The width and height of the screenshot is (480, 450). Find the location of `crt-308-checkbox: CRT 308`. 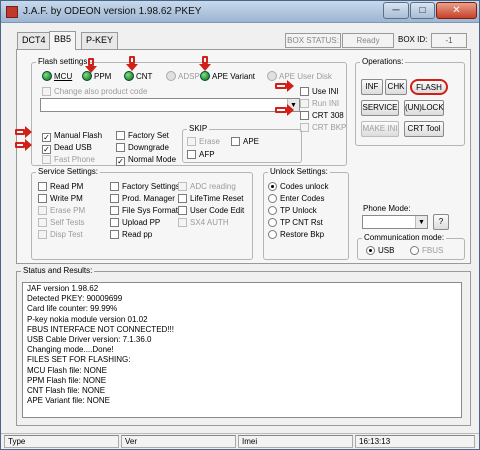

crt-308-checkbox: CRT 308 is located at coordinates (322, 115).